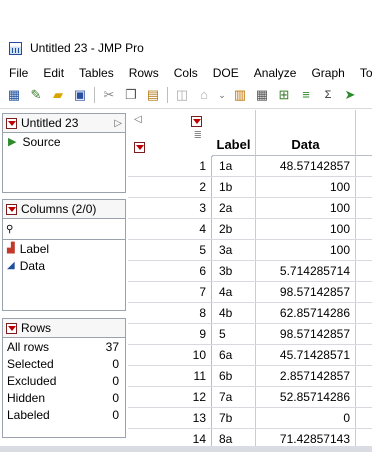 The image size is (372, 452). I want to click on cell-label: 5, so click(234, 334).